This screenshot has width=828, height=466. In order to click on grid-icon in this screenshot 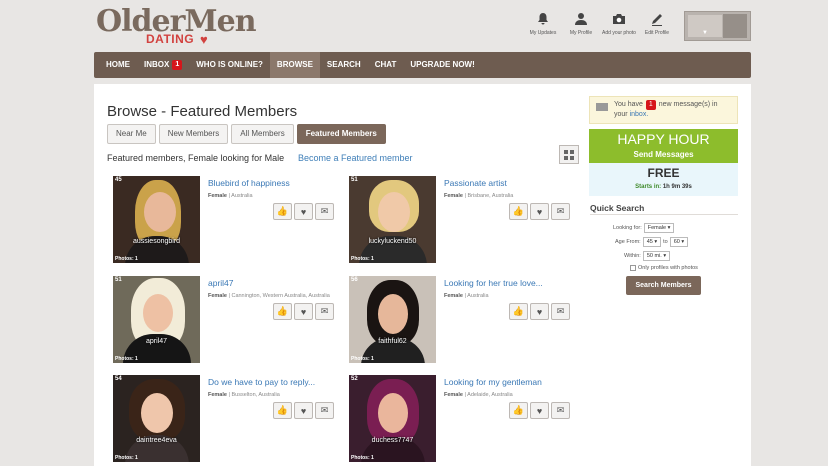, I will do `click(569, 154)`.